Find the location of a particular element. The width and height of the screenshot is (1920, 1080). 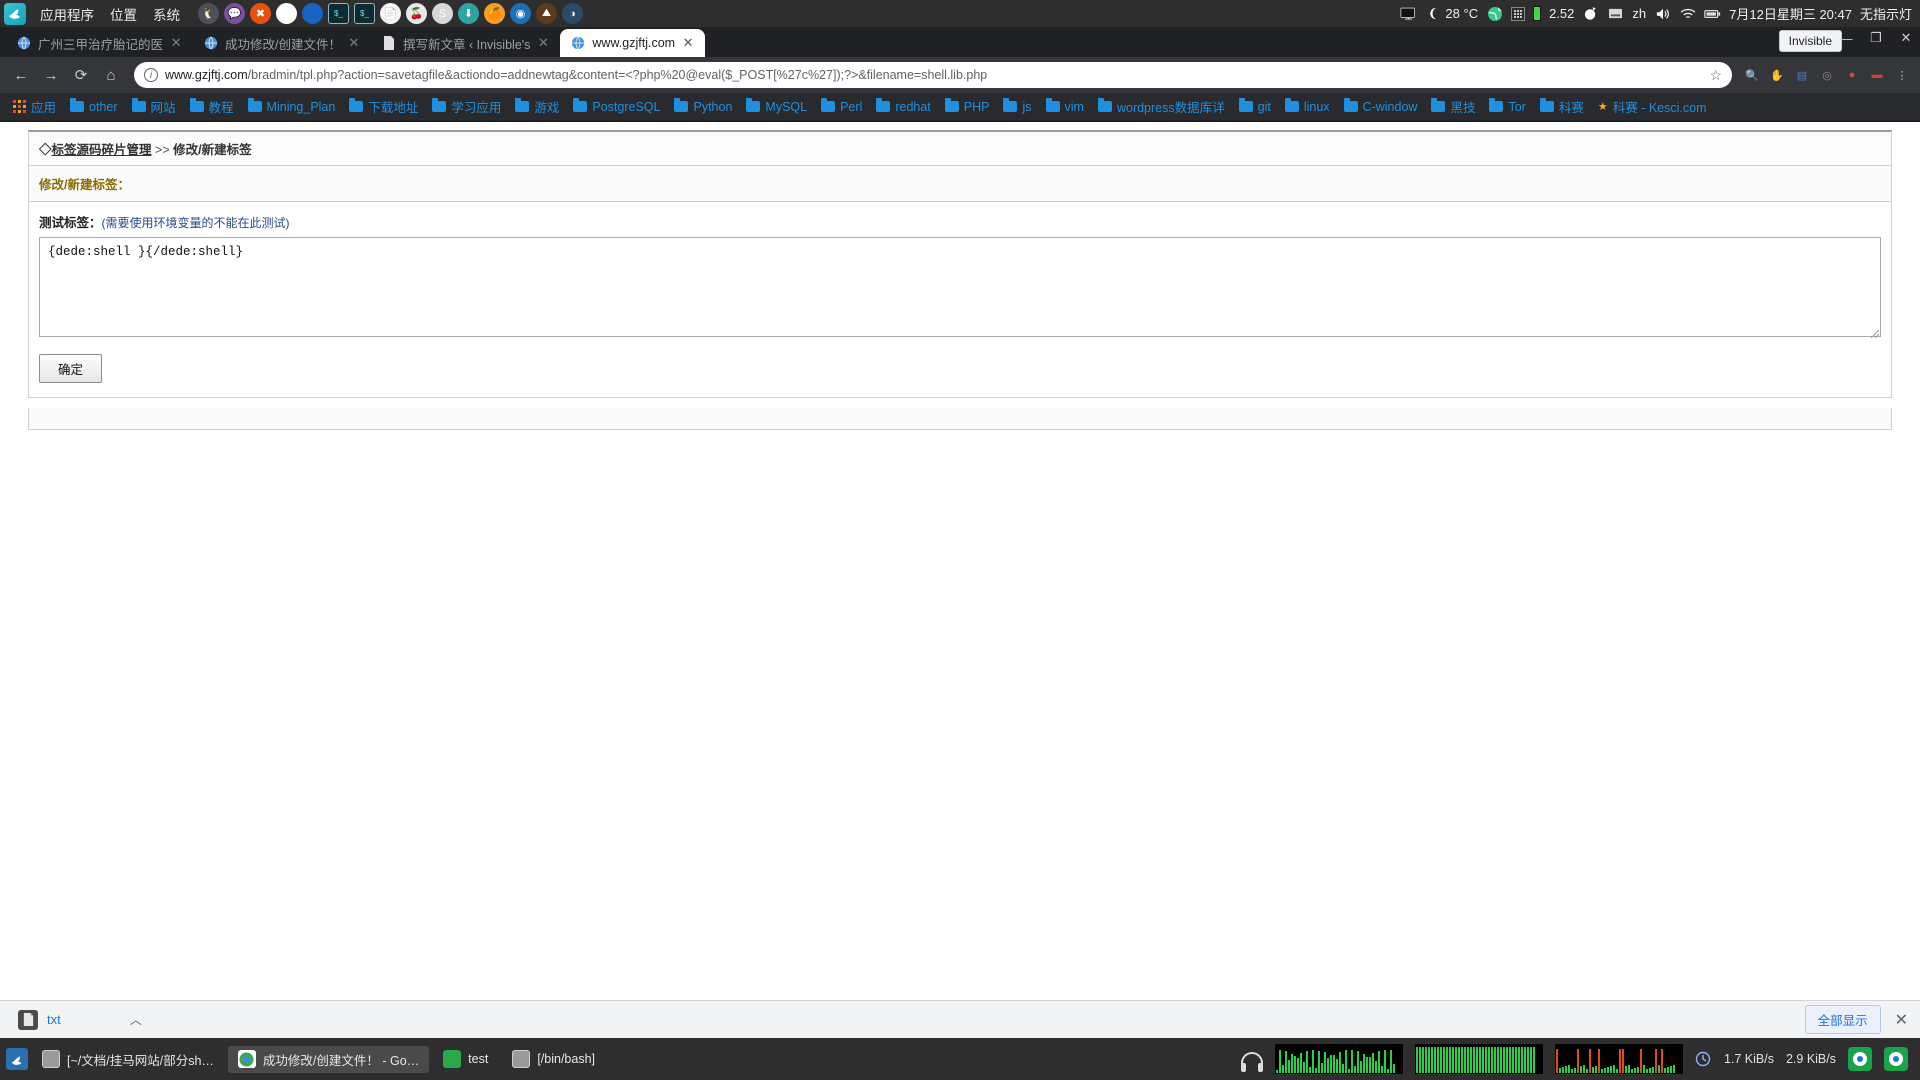

bookmark-item: js is located at coordinates (1017, 106).